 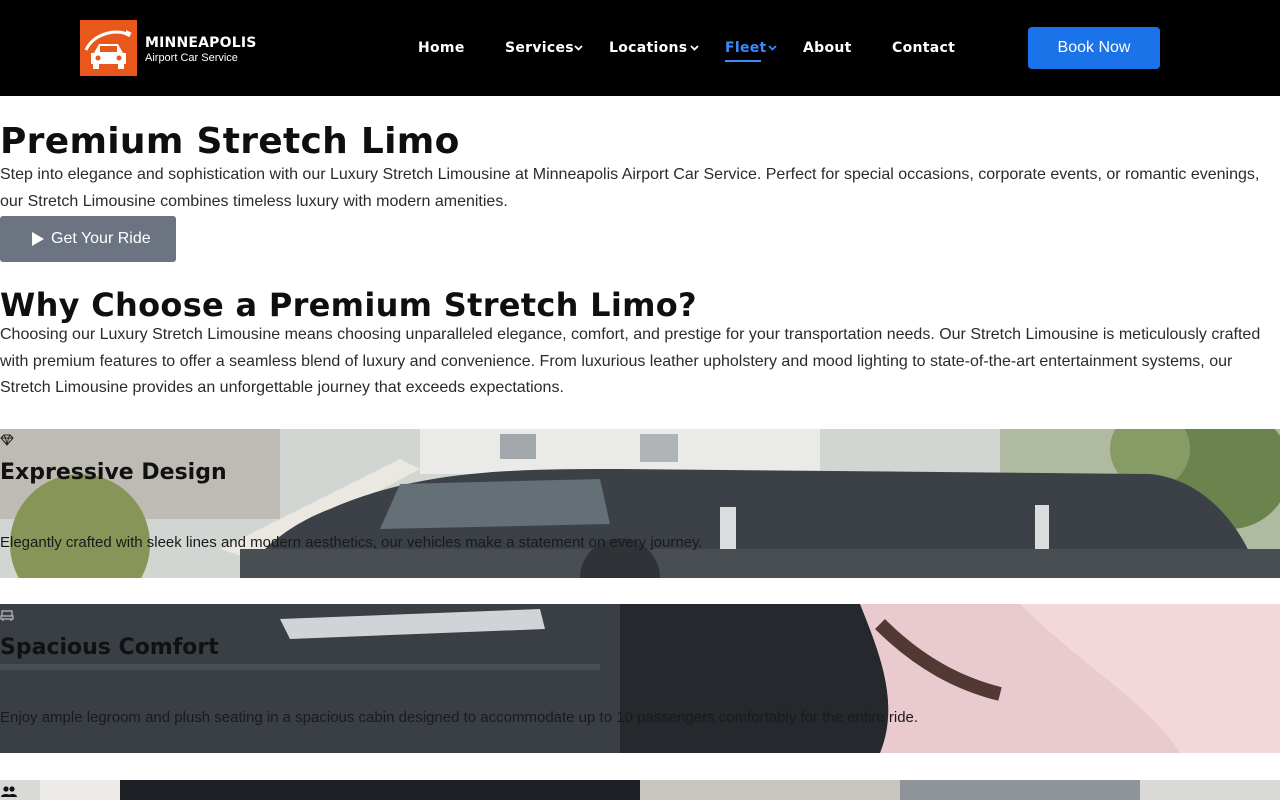 I want to click on nav-services-label: Services, so click(x=539, y=48).